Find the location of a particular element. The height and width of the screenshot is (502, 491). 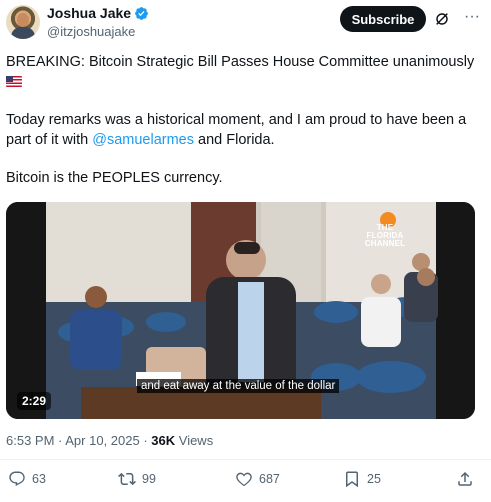

like-button: 687 is located at coordinates (257, 479).